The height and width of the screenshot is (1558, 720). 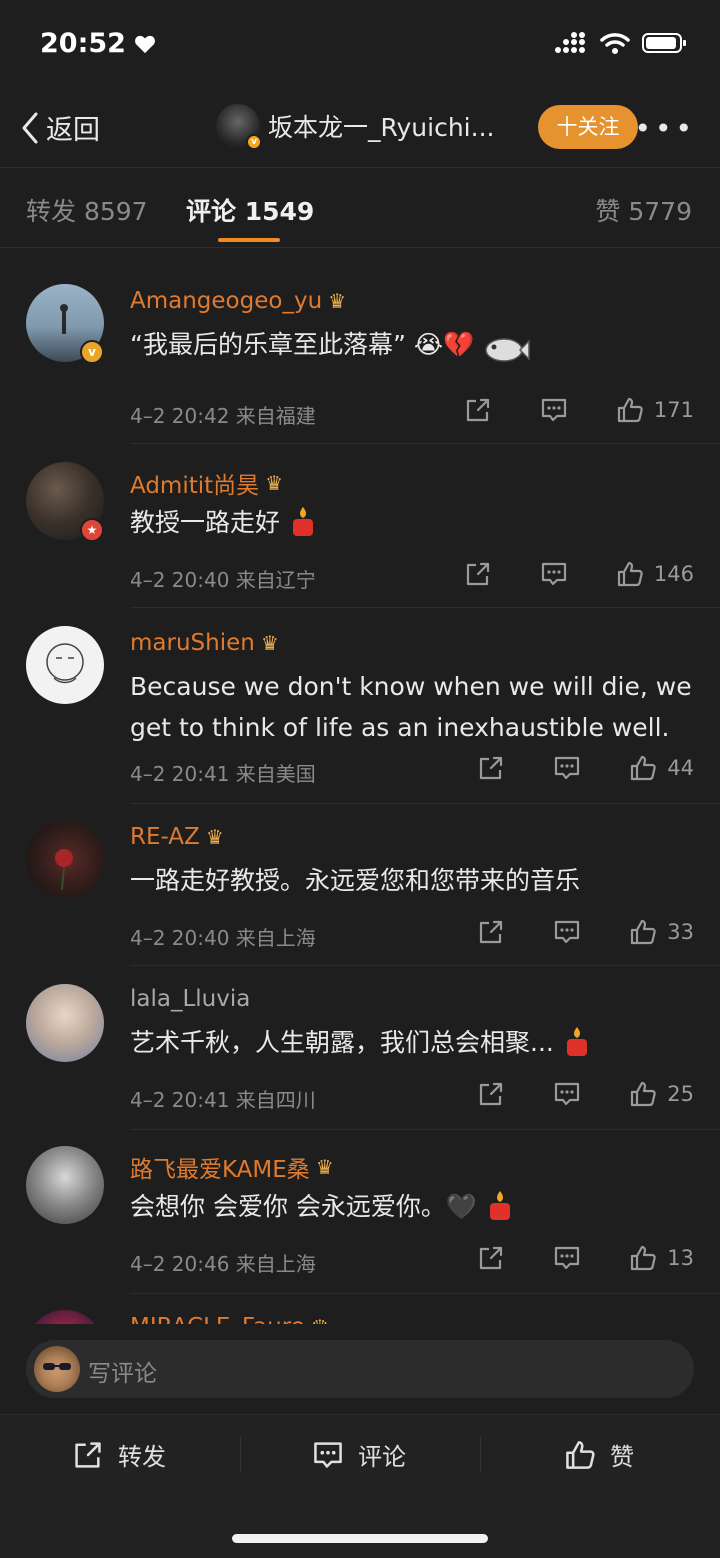 What do you see at coordinates (661, 1094) in the screenshot?
I see `like-button: 25` at bounding box center [661, 1094].